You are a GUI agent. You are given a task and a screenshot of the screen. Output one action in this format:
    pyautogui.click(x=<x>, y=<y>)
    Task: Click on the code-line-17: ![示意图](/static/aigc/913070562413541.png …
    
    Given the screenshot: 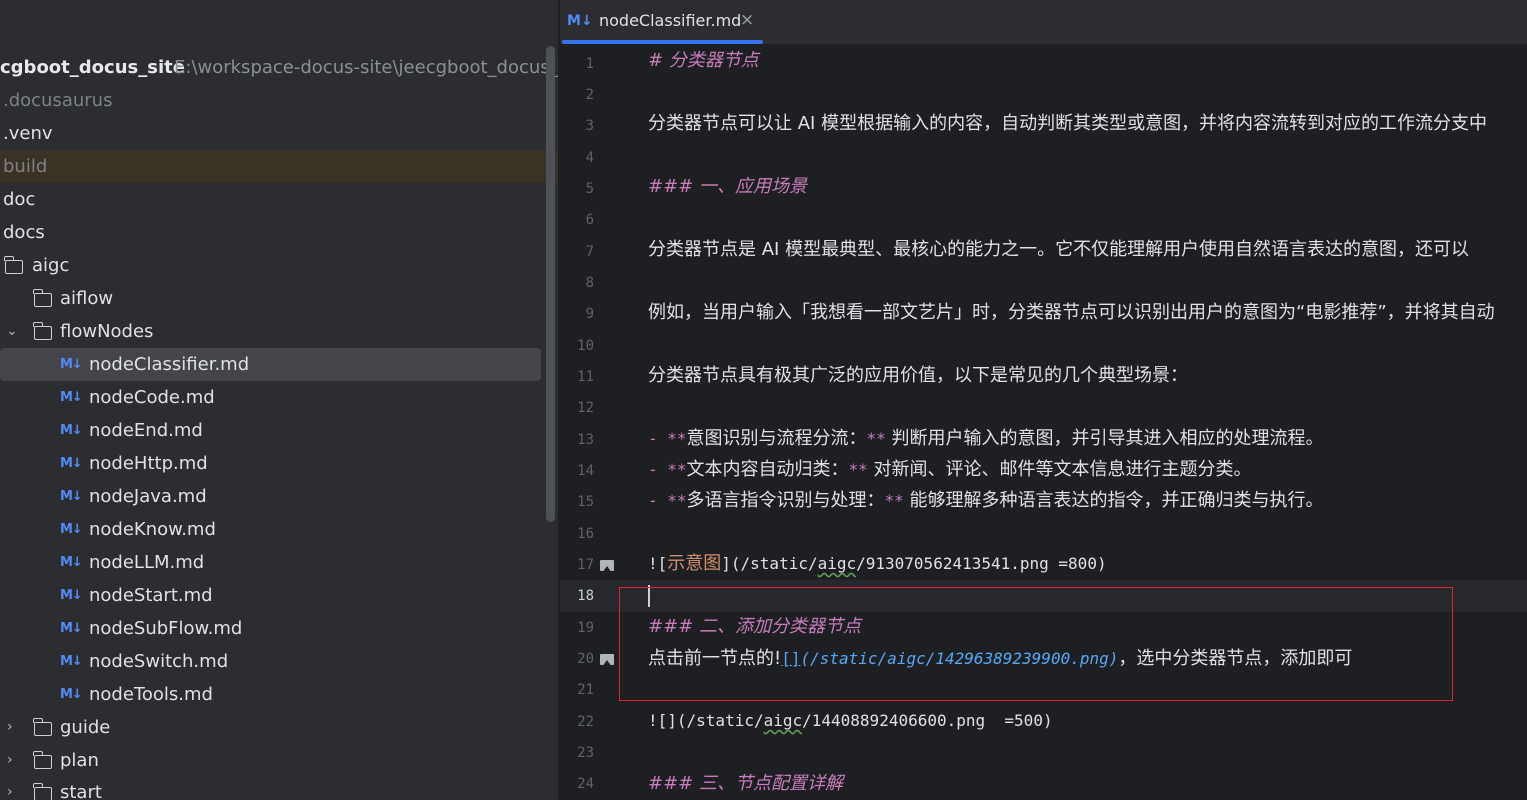 What is the action you would take?
    pyautogui.click(x=877, y=564)
    